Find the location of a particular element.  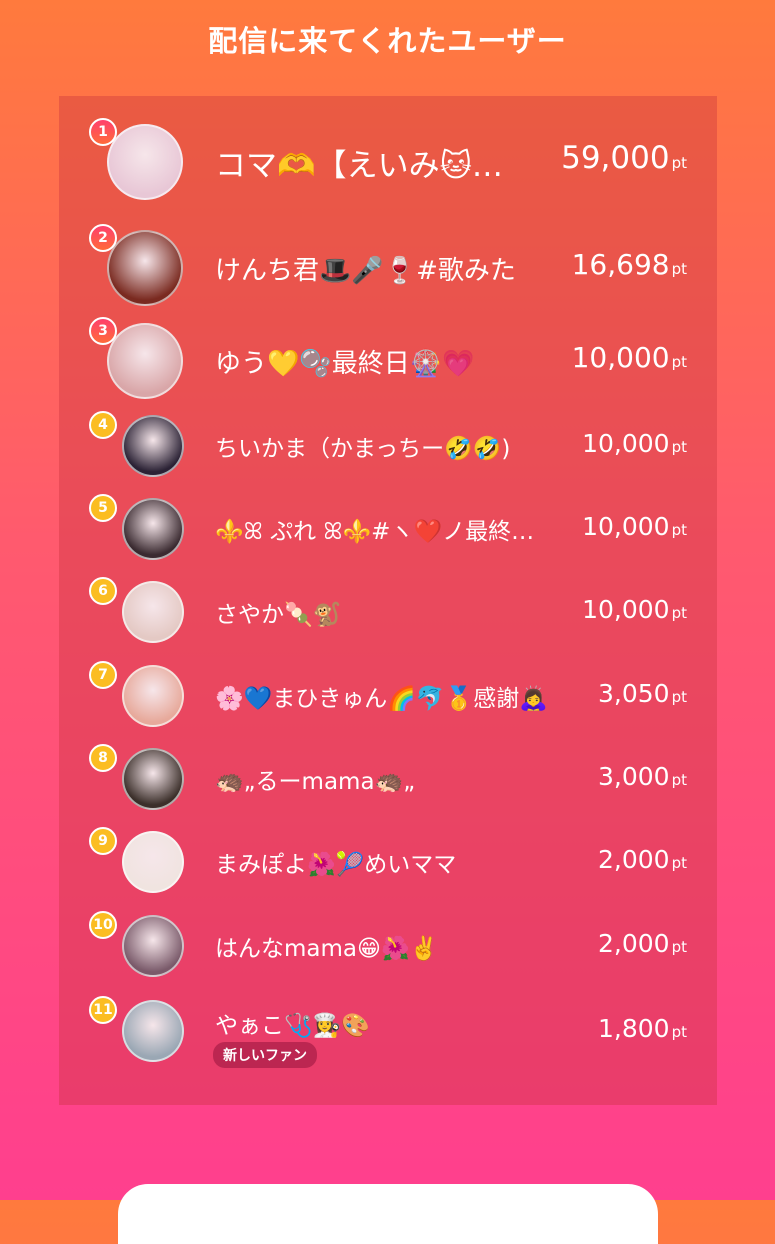

points-number: 16,698 is located at coordinates (620, 264).